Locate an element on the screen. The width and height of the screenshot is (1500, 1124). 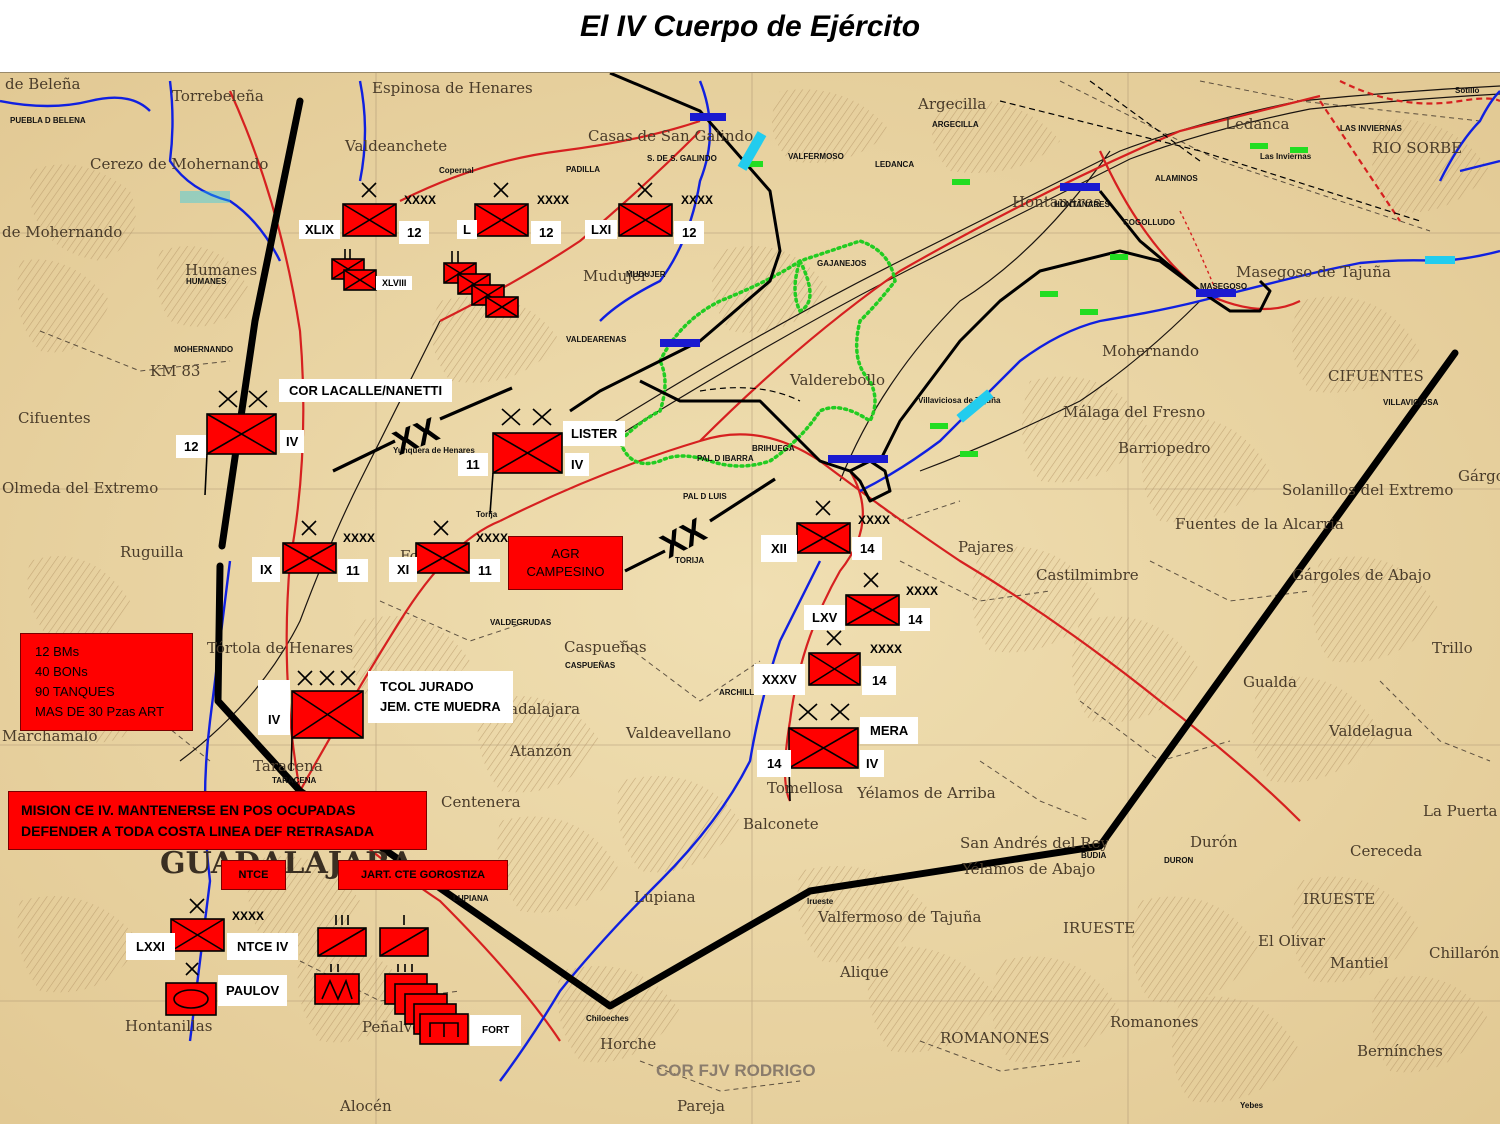
place-label: Alocén is located at coordinates (365, 1106).